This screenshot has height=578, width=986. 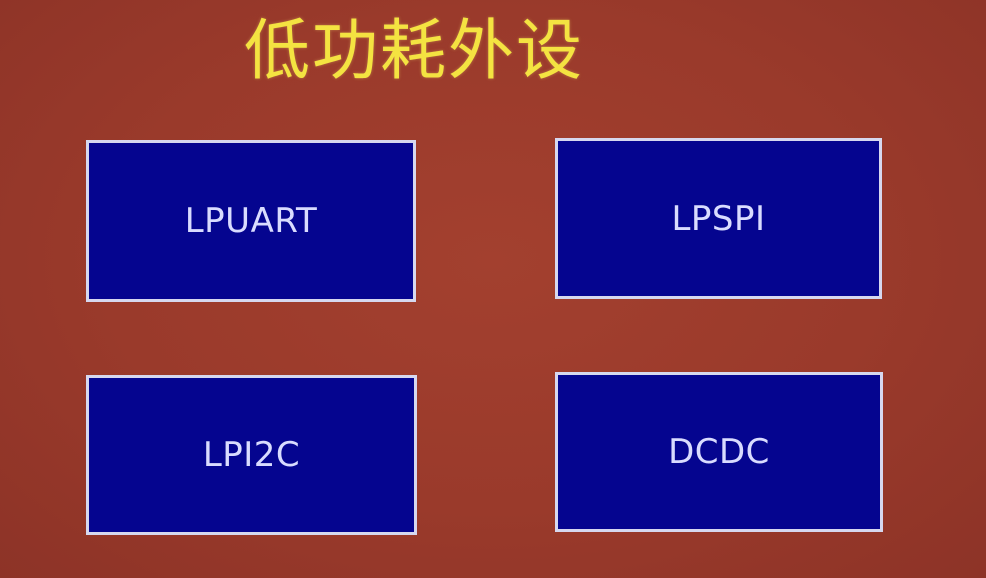 I want to click on peripheral-box-lpspi: LPSPI, so click(x=718, y=218).